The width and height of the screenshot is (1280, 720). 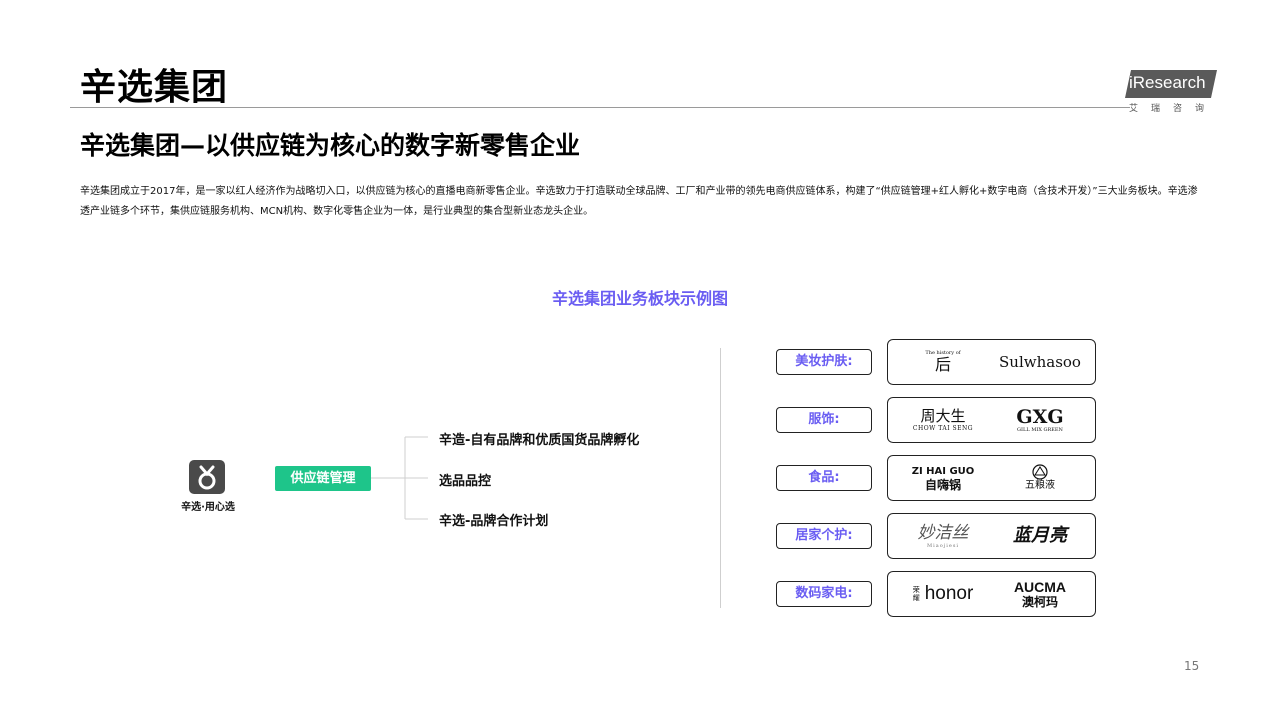 What do you see at coordinates (824, 594) in the screenshot?
I see `category-tag: 数码家电:` at bounding box center [824, 594].